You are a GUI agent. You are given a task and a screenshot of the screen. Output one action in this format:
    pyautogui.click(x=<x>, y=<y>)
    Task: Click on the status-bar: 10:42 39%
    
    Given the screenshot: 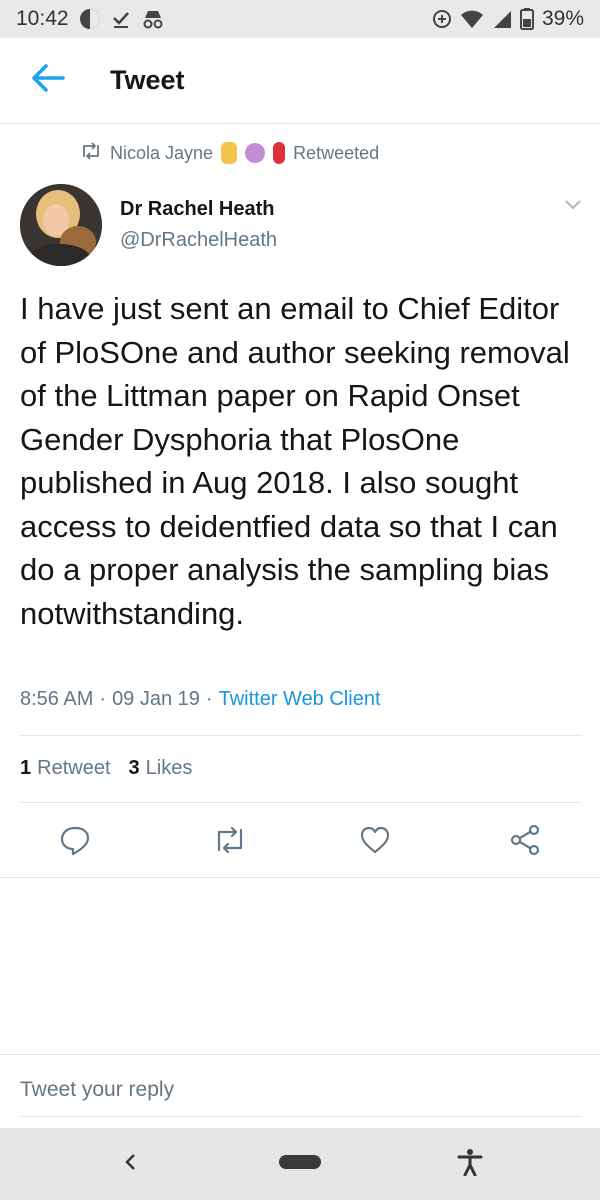 What is the action you would take?
    pyautogui.click(x=300, y=19)
    